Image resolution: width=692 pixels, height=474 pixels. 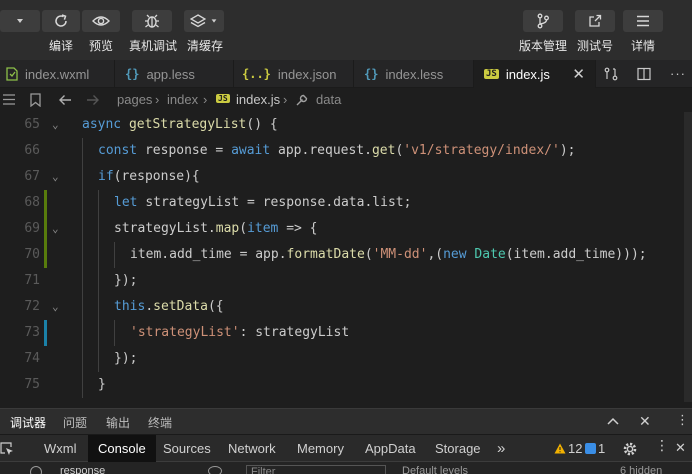 What do you see at coordinates (65, 100) in the screenshot?
I see `back-arrow-icon` at bounding box center [65, 100].